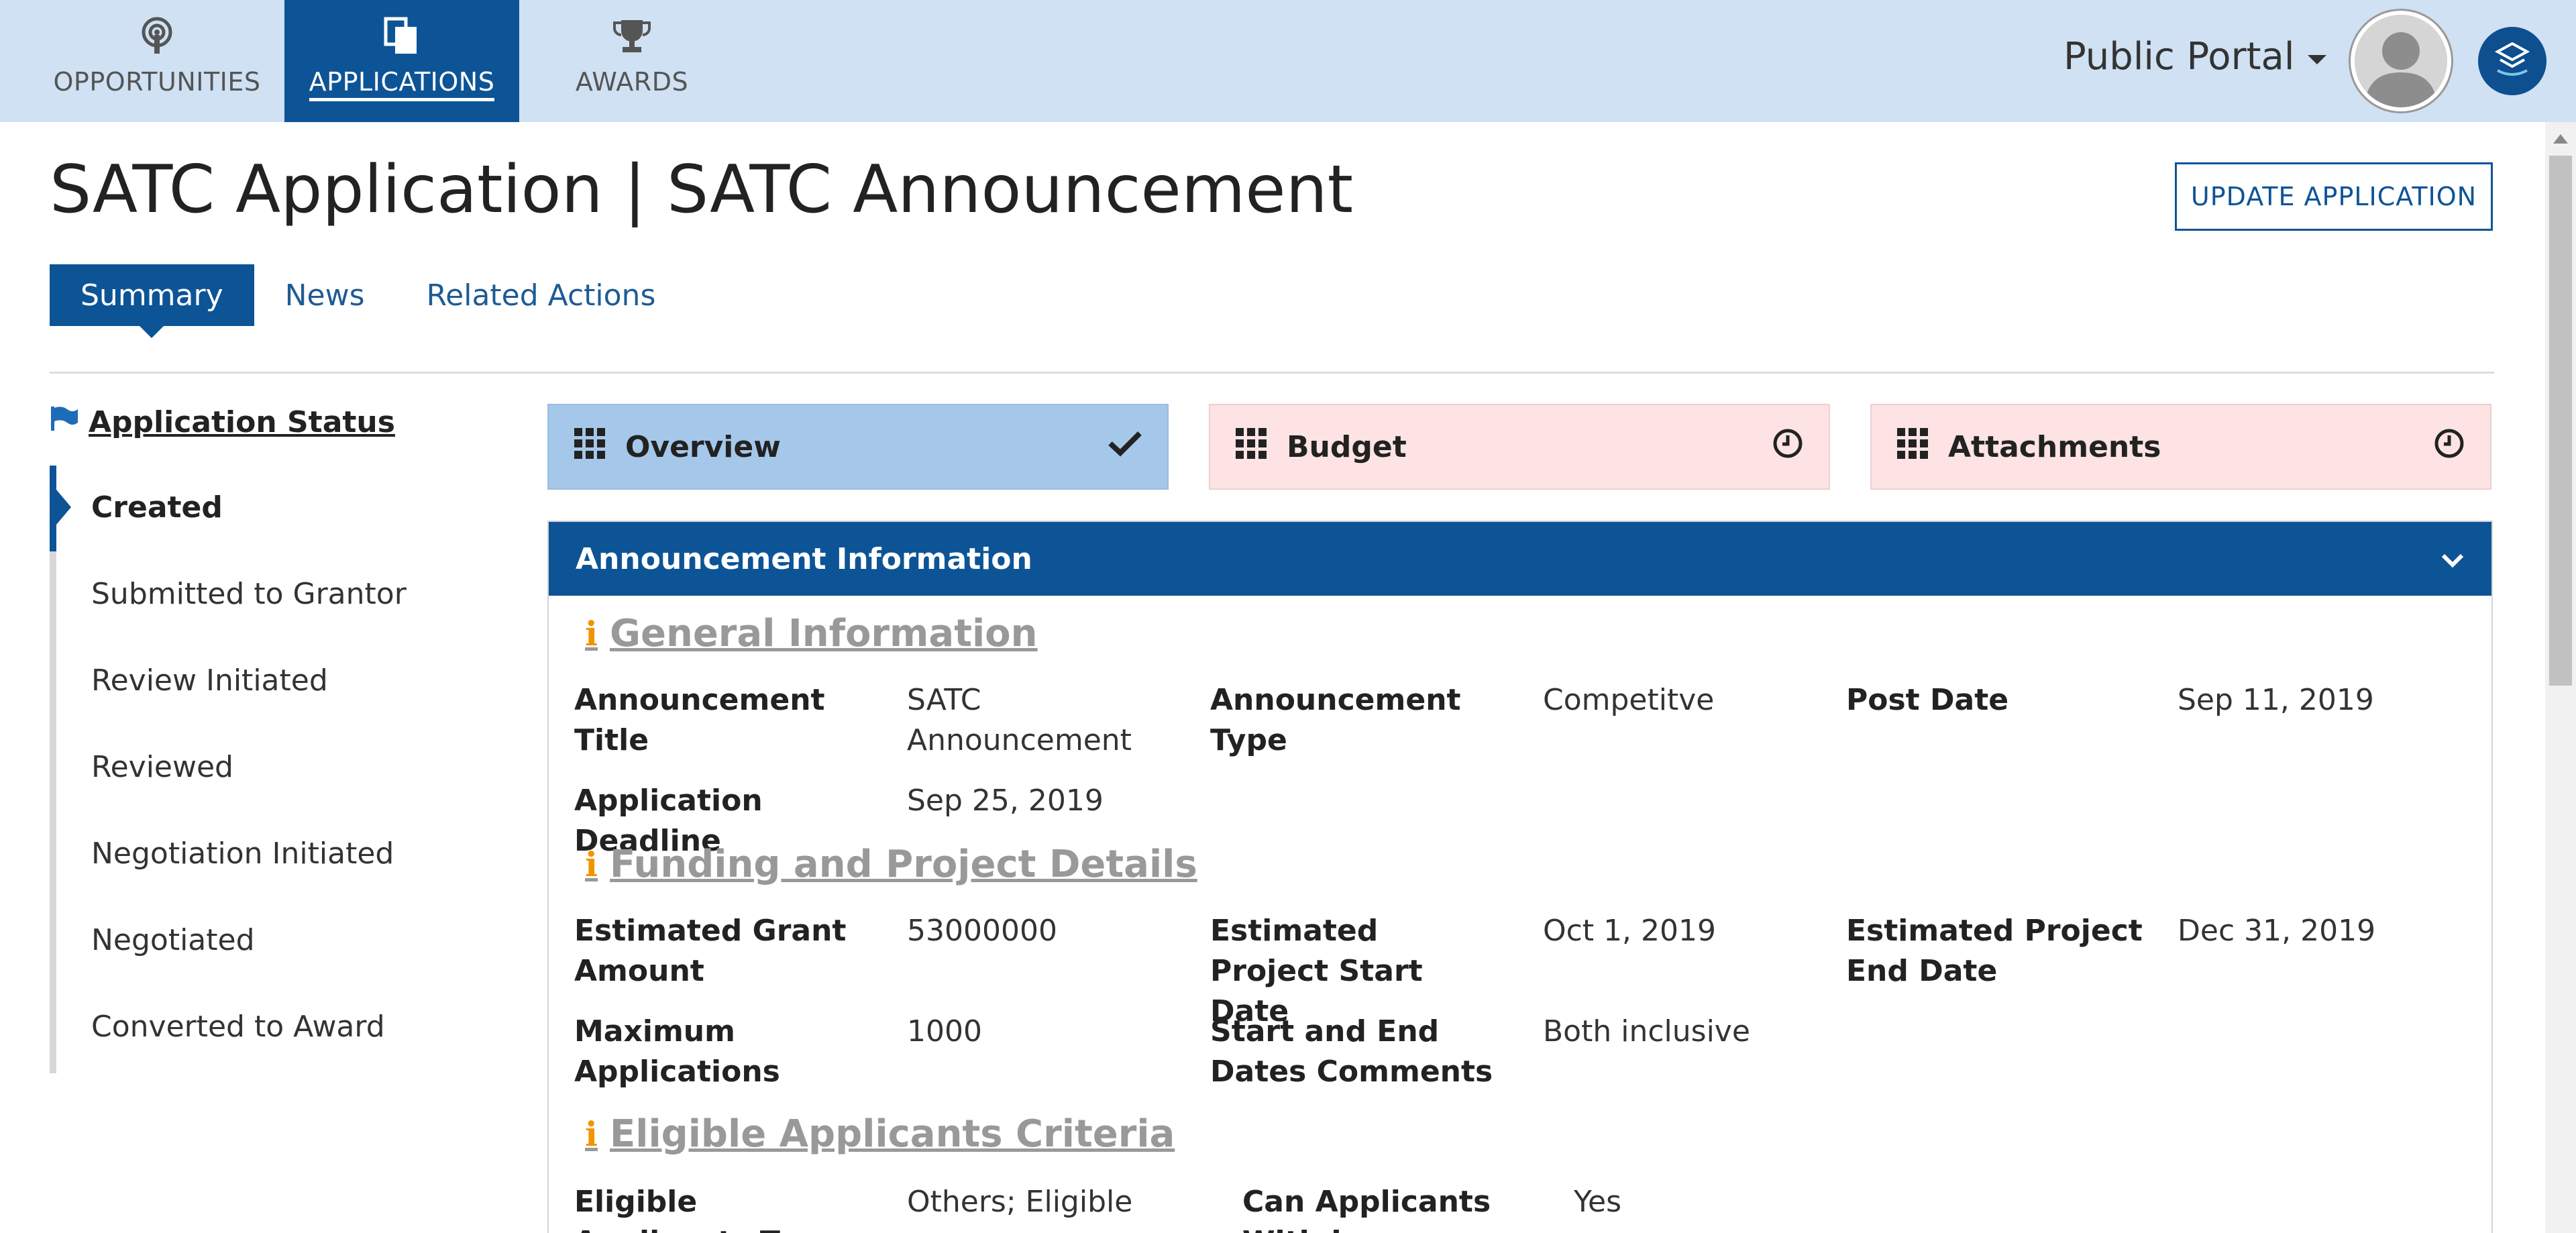 Image resolution: width=2576 pixels, height=1233 pixels. What do you see at coordinates (824, 633) in the screenshot?
I see `section-title-text: General Information` at bounding box center [824, 633].